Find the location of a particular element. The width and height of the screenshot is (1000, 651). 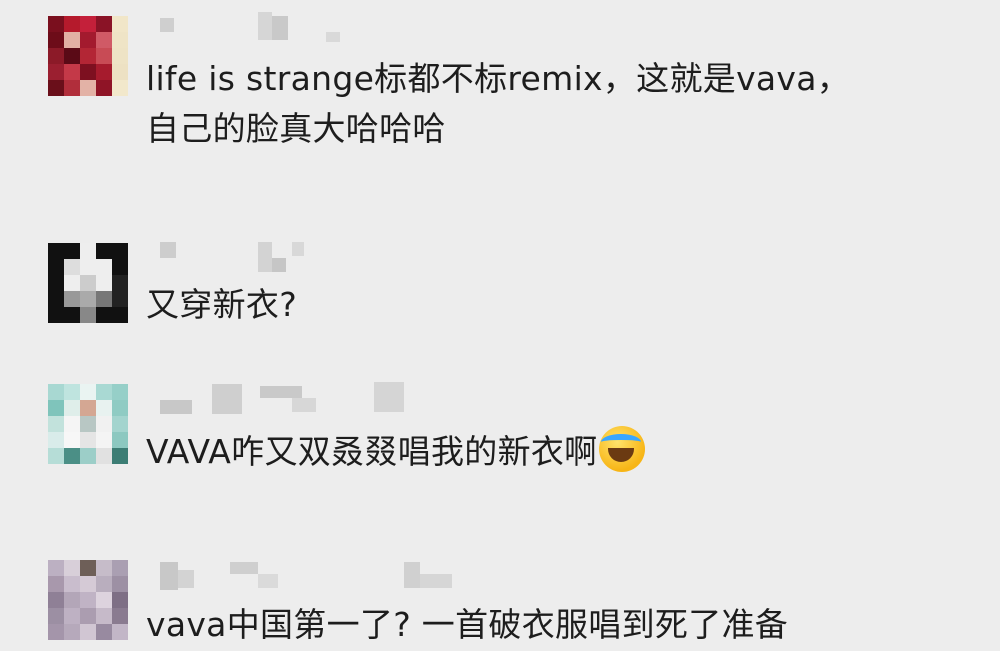

comment-text-line-1: life is strange标都不标remix，这就是vava， is located at coordinates (498, 78).